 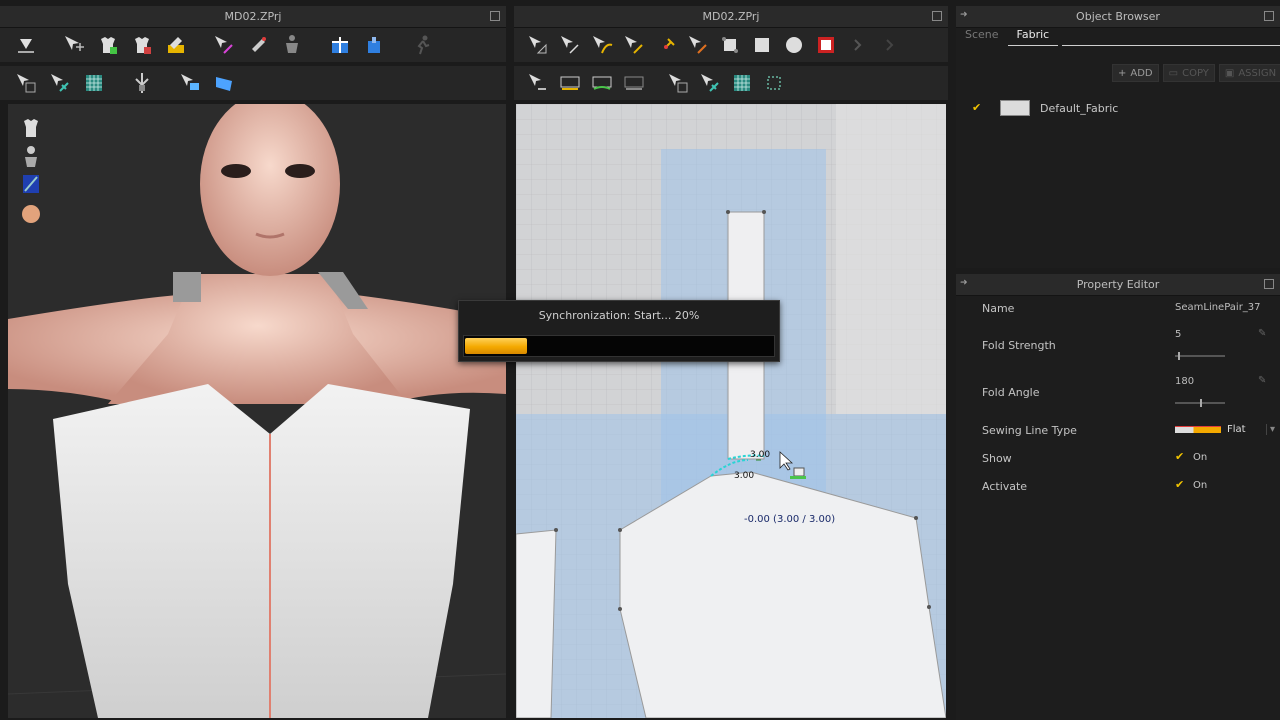 I want to click on transform-pattern-icon, so click(x=538, y=45).